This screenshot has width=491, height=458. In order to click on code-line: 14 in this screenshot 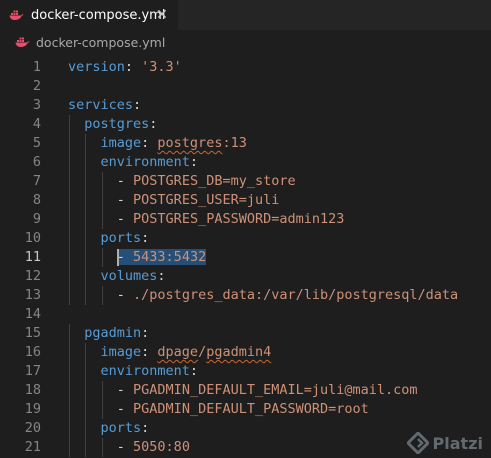, I will do `click(245, 314)`.